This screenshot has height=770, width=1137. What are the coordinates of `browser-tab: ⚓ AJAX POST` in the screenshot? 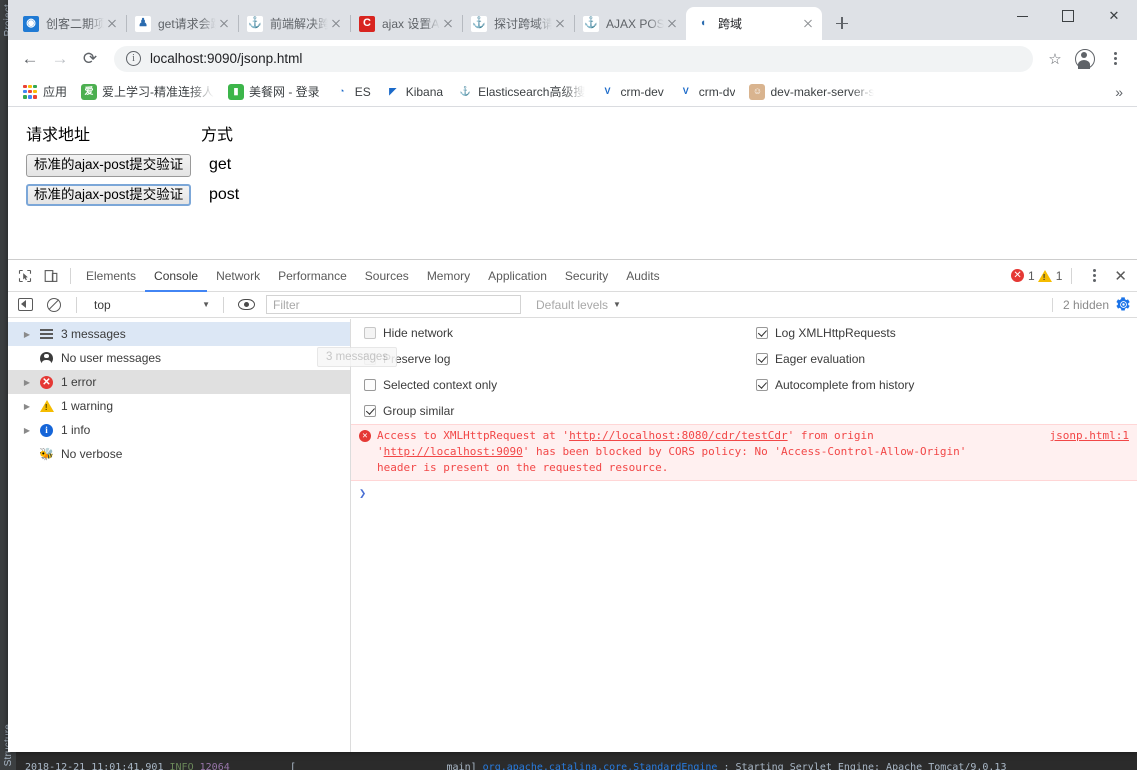 It's located at (630, 23).